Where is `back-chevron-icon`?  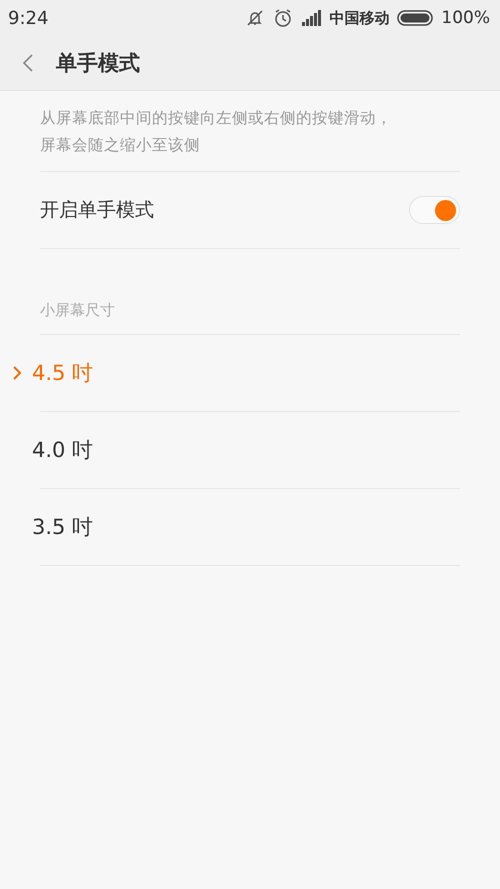
back-chevron-icon is located at coordinates (28, 63).